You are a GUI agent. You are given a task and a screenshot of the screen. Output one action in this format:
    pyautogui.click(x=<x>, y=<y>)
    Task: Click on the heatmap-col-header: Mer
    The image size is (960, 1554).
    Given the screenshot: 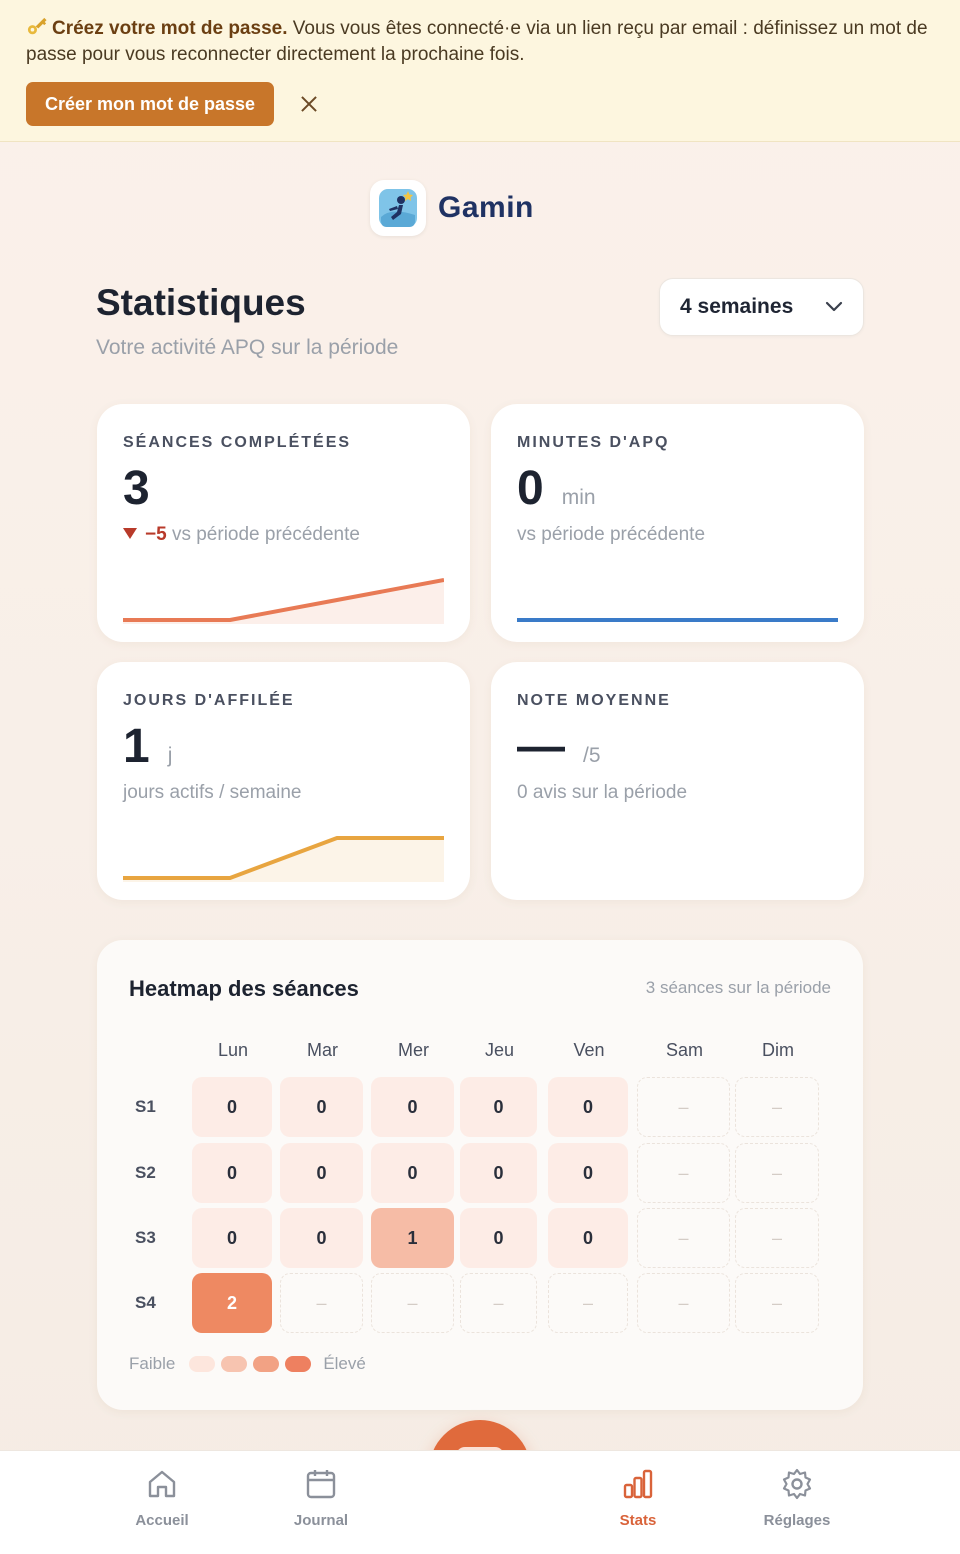 What is the action you would take?
    pyautogui.click(x=413, y=1050)
    